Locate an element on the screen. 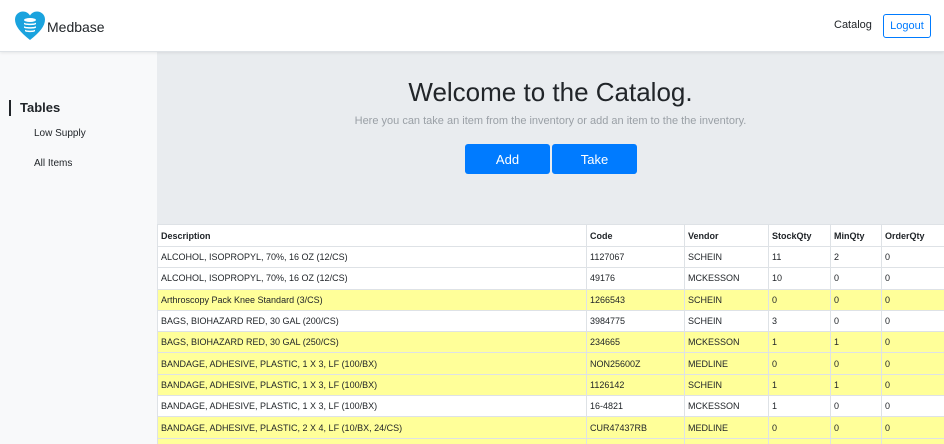 The image size is (944, 444). cell-code: 1126142 is located at coordinates (635, 385).